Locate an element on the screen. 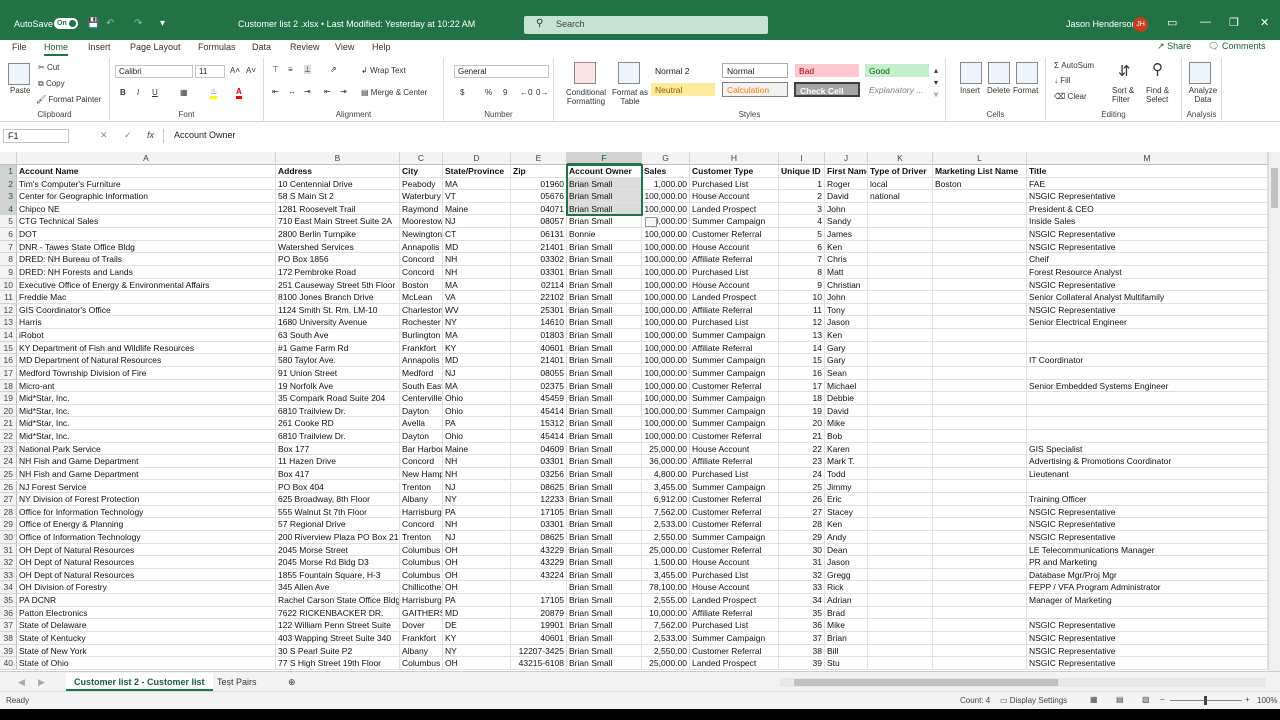 This screenshot has height=720, width=1280. table-cell: Purchased List is located at coordinates (734, 625).